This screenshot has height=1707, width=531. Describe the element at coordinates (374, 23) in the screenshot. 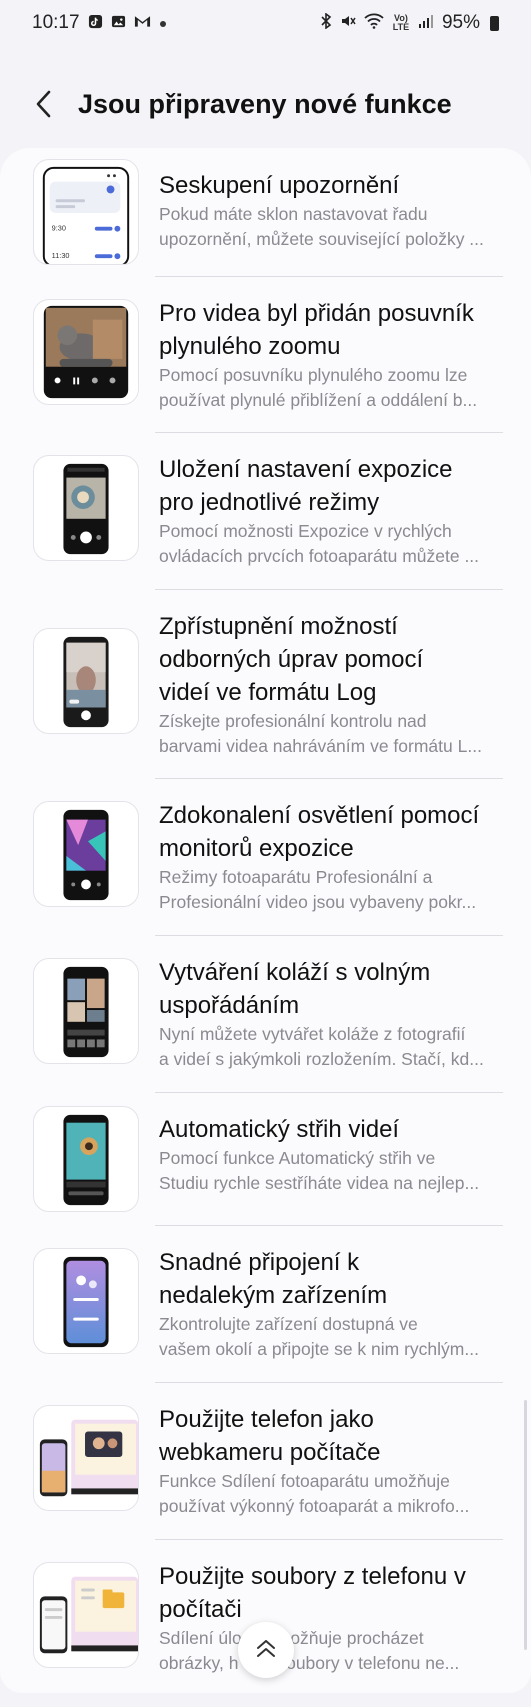

I see `wifi-icon` at that location.